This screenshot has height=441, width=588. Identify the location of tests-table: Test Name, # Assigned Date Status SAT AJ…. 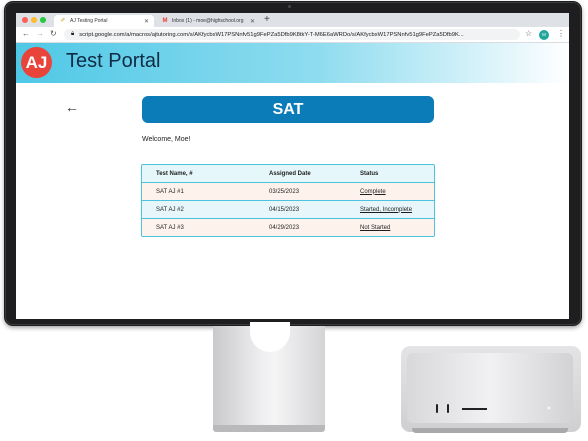
(288, 200).